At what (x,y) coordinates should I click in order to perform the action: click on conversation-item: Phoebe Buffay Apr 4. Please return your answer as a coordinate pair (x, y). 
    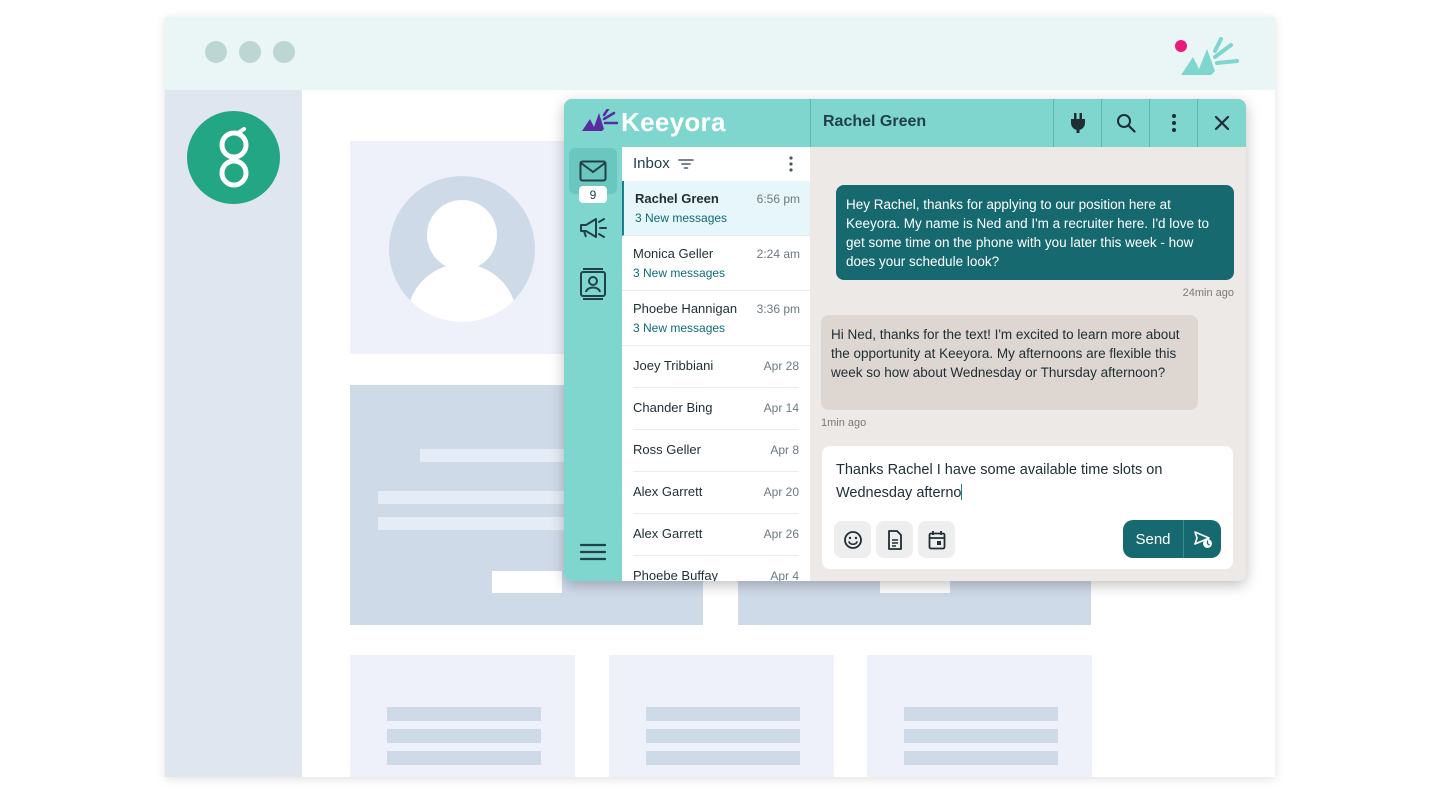
    Looking at the image, I should click on (716, 568).